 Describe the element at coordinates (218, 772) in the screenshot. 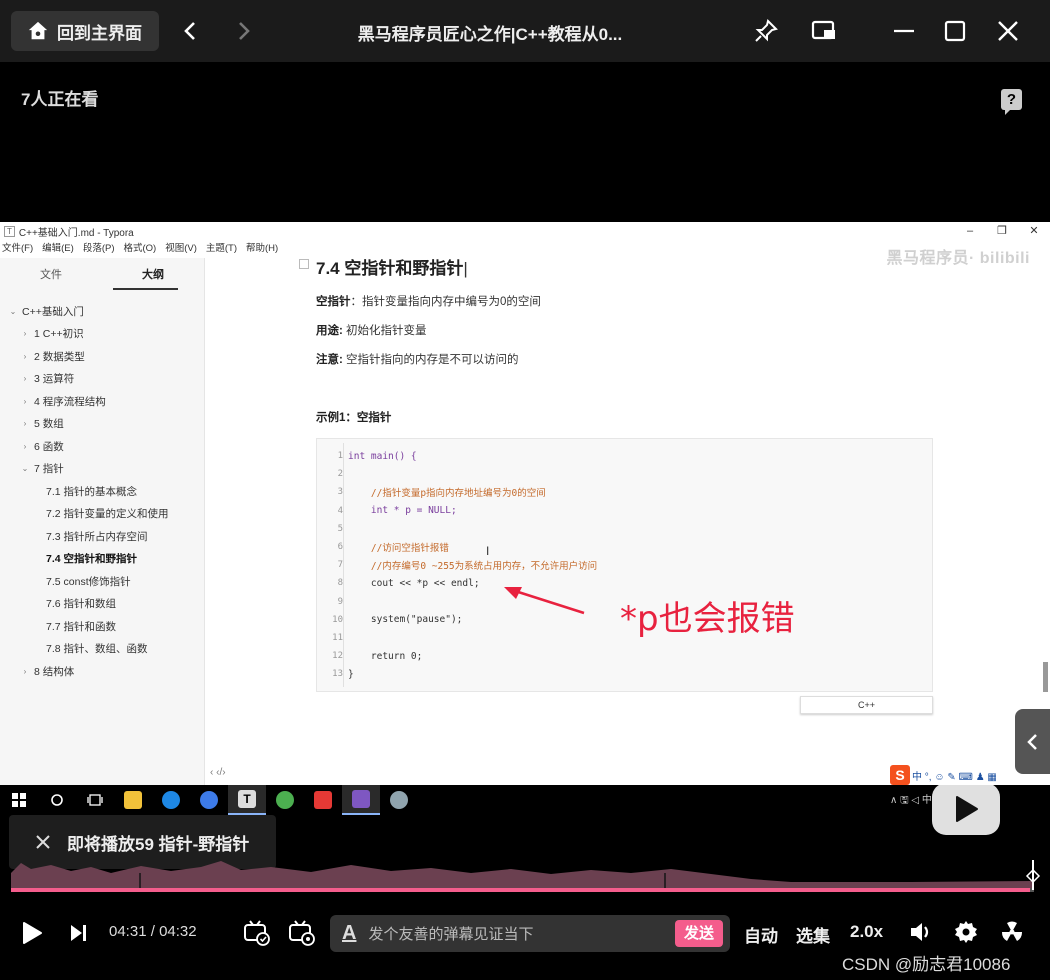

I see `source-mode-toggle: ‹ ‹/›` at that location.